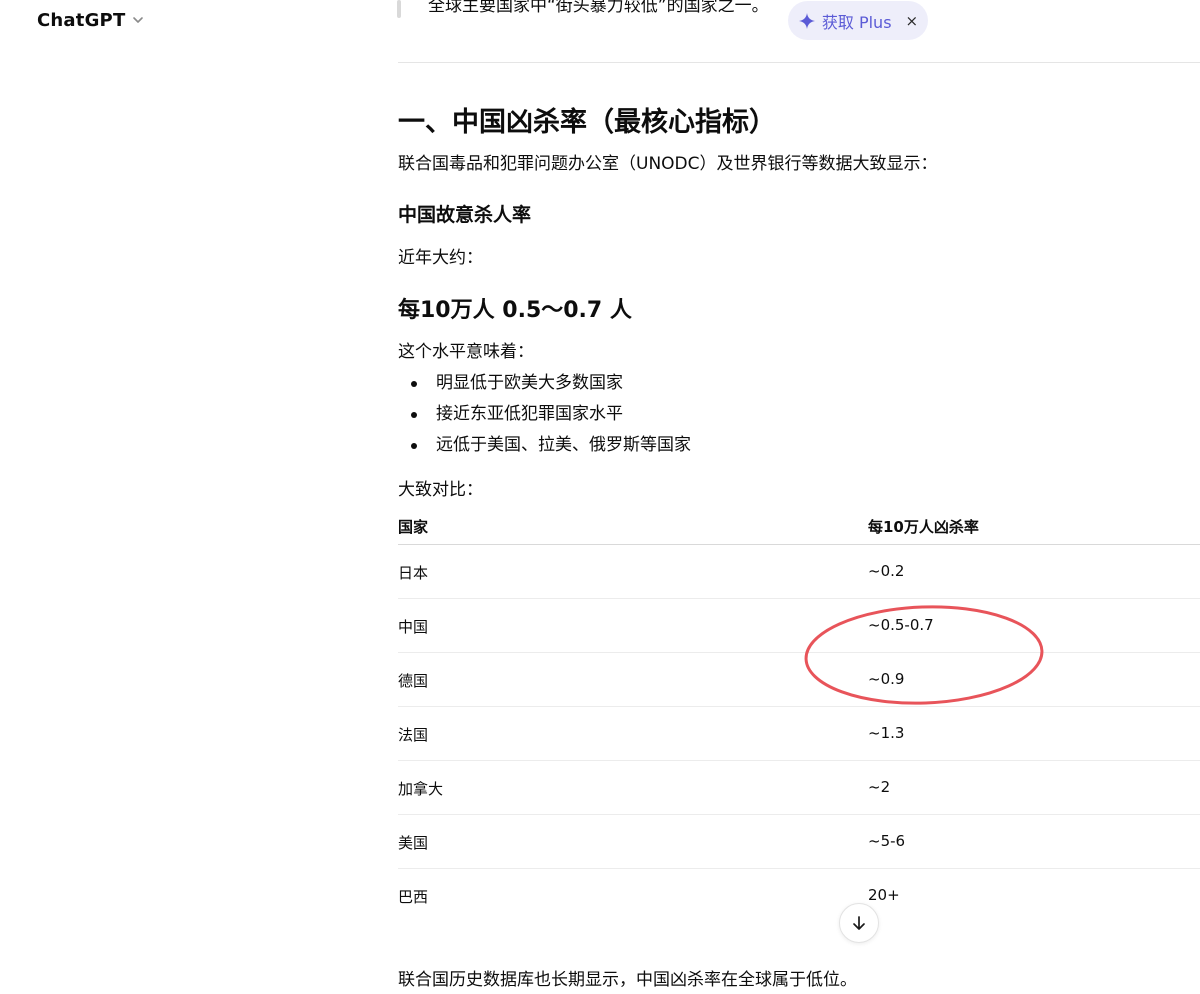 Image resolution: width=1200 pixels, height=994 pixels. What do you see at coordinates (413, 897) in the screenshot?
I see `table-cell: 巴西` at bounding box center [413, 897].